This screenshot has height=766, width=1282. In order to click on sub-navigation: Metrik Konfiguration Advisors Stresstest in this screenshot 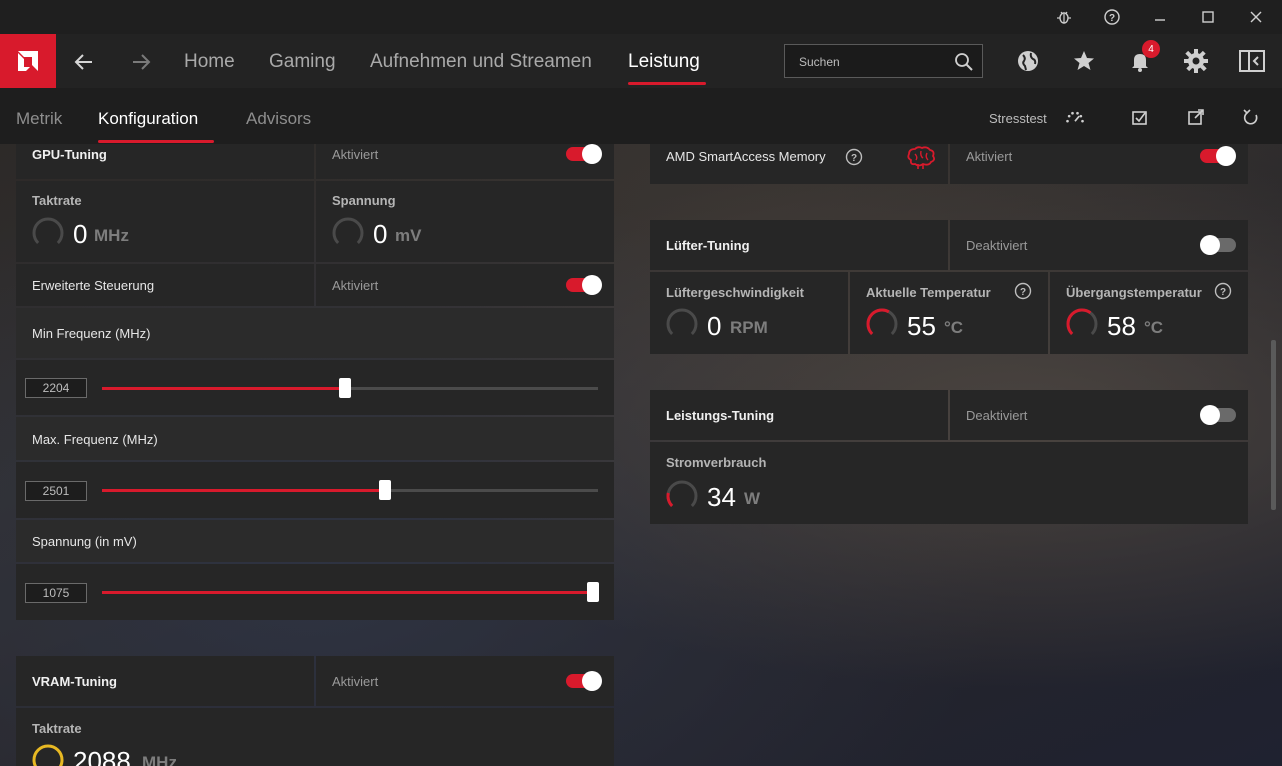, I will do `click(641, 116)`.